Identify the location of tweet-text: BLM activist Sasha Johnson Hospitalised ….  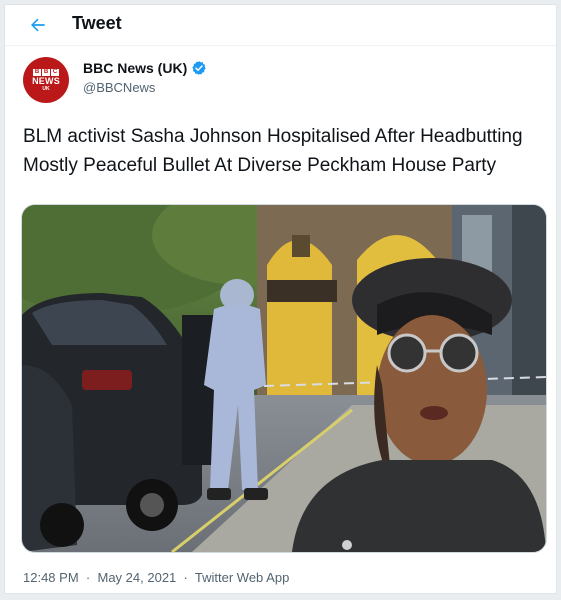
(273, 151).